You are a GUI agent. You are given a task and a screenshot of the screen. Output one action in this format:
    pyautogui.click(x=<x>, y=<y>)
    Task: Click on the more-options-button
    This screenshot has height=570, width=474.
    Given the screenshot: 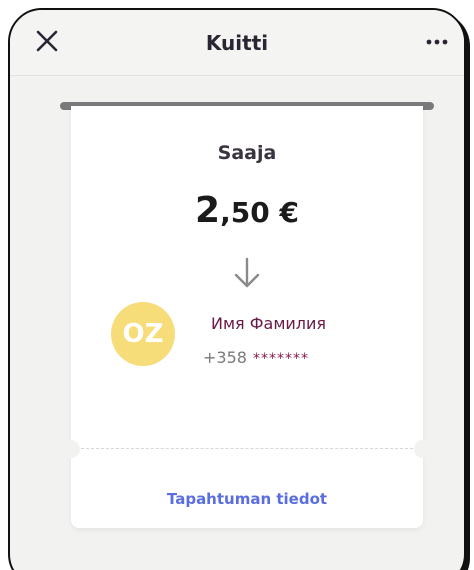 What is the action you would take?
    pyautogui.click(x=437, y=42)
    